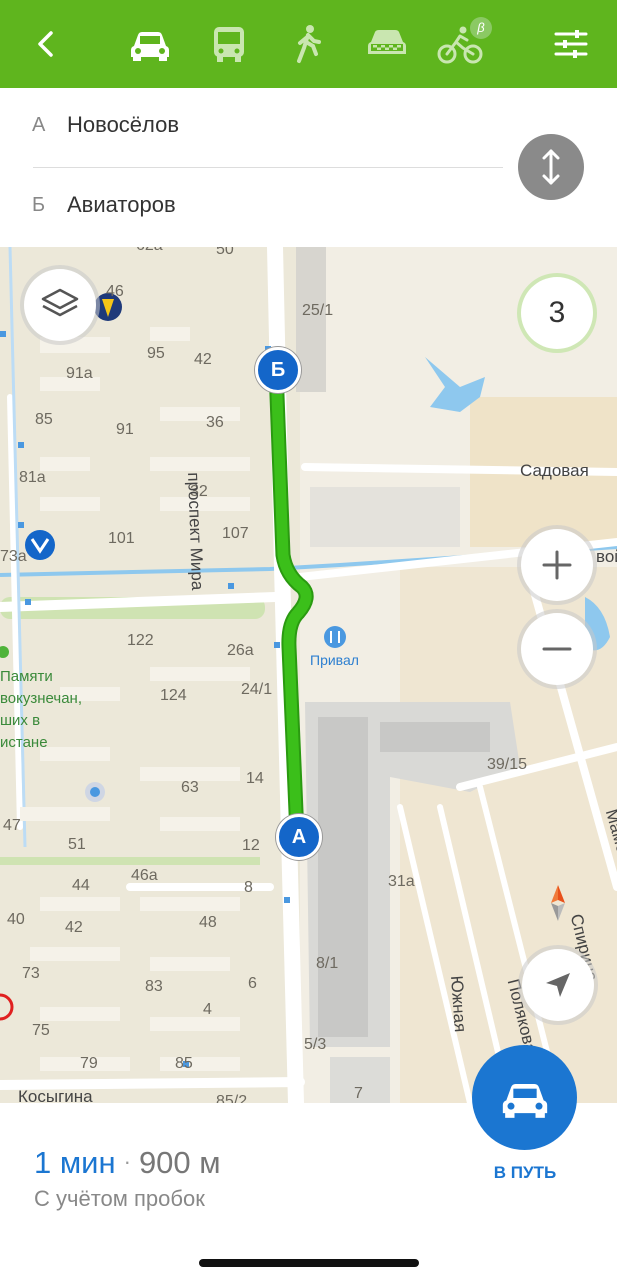 Image resolution: width=617 pixels, height=1280 pixels. Describe the element at coordinates (240, 650) in the screenshot. I see `house-label: 26а` at that location.